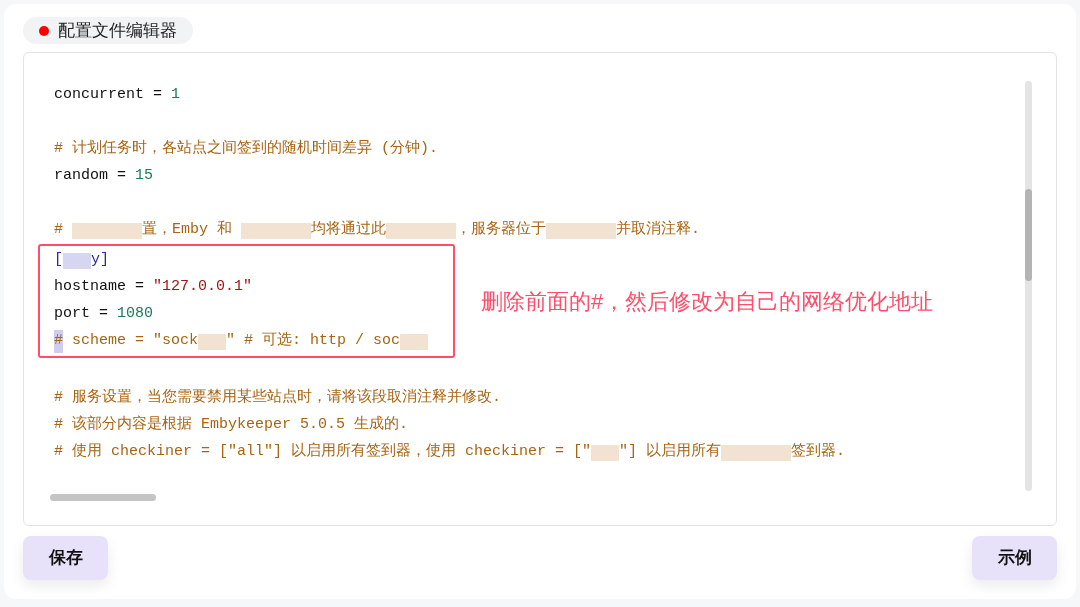 This screenshot has width=1080, height=607. What do you see at coordinates (277, 398) in the screenshot?
I see `code-text: # 服务设置，当您需要禁用某些站点时，请将该段取消注释并修改.` at bounding box center [277, 398].